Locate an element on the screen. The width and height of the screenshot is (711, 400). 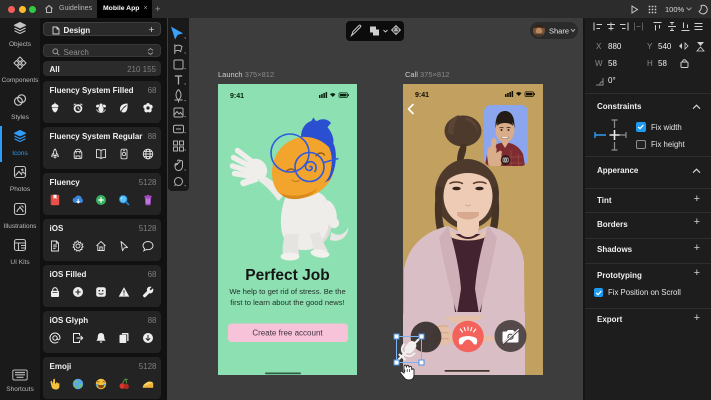
svg-text:first to learn about the good: first to learn about the good news! is located at coordinates (287, 302).